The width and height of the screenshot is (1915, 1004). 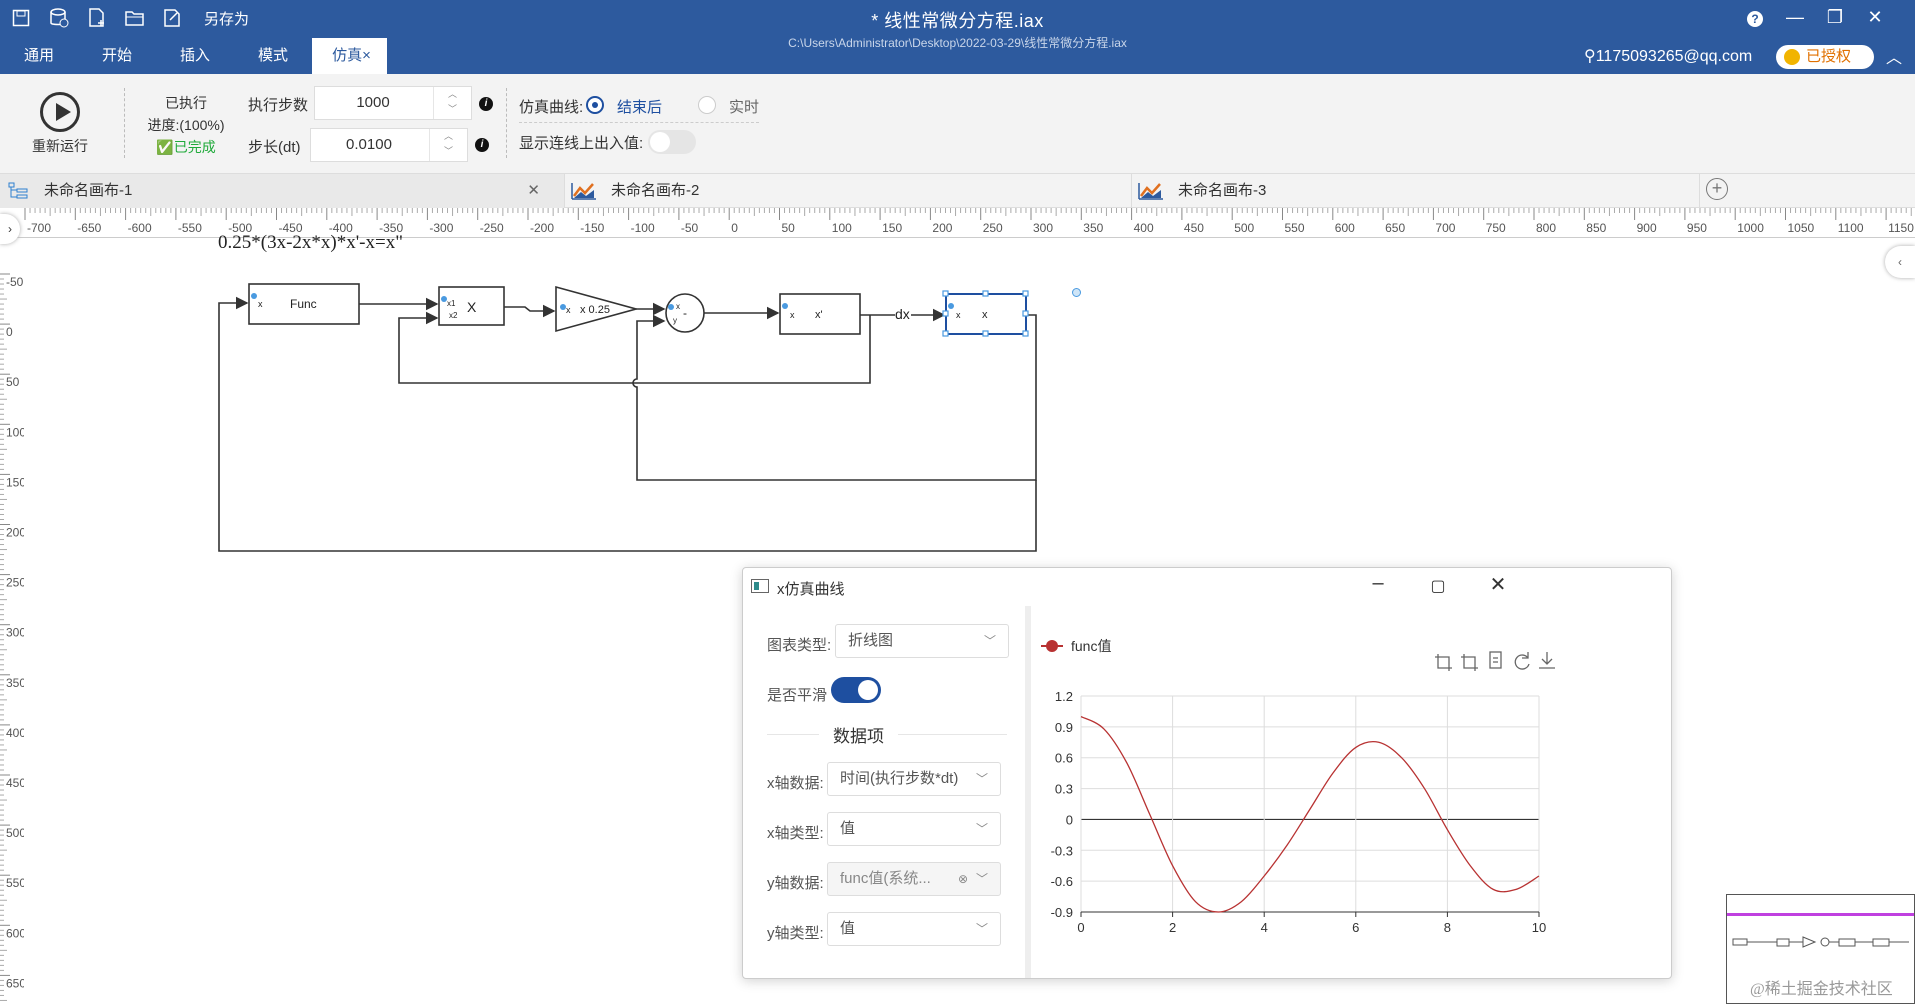 I want to click on steps-input: 1000 ︿ ﹀, so click(x=393, y=103).